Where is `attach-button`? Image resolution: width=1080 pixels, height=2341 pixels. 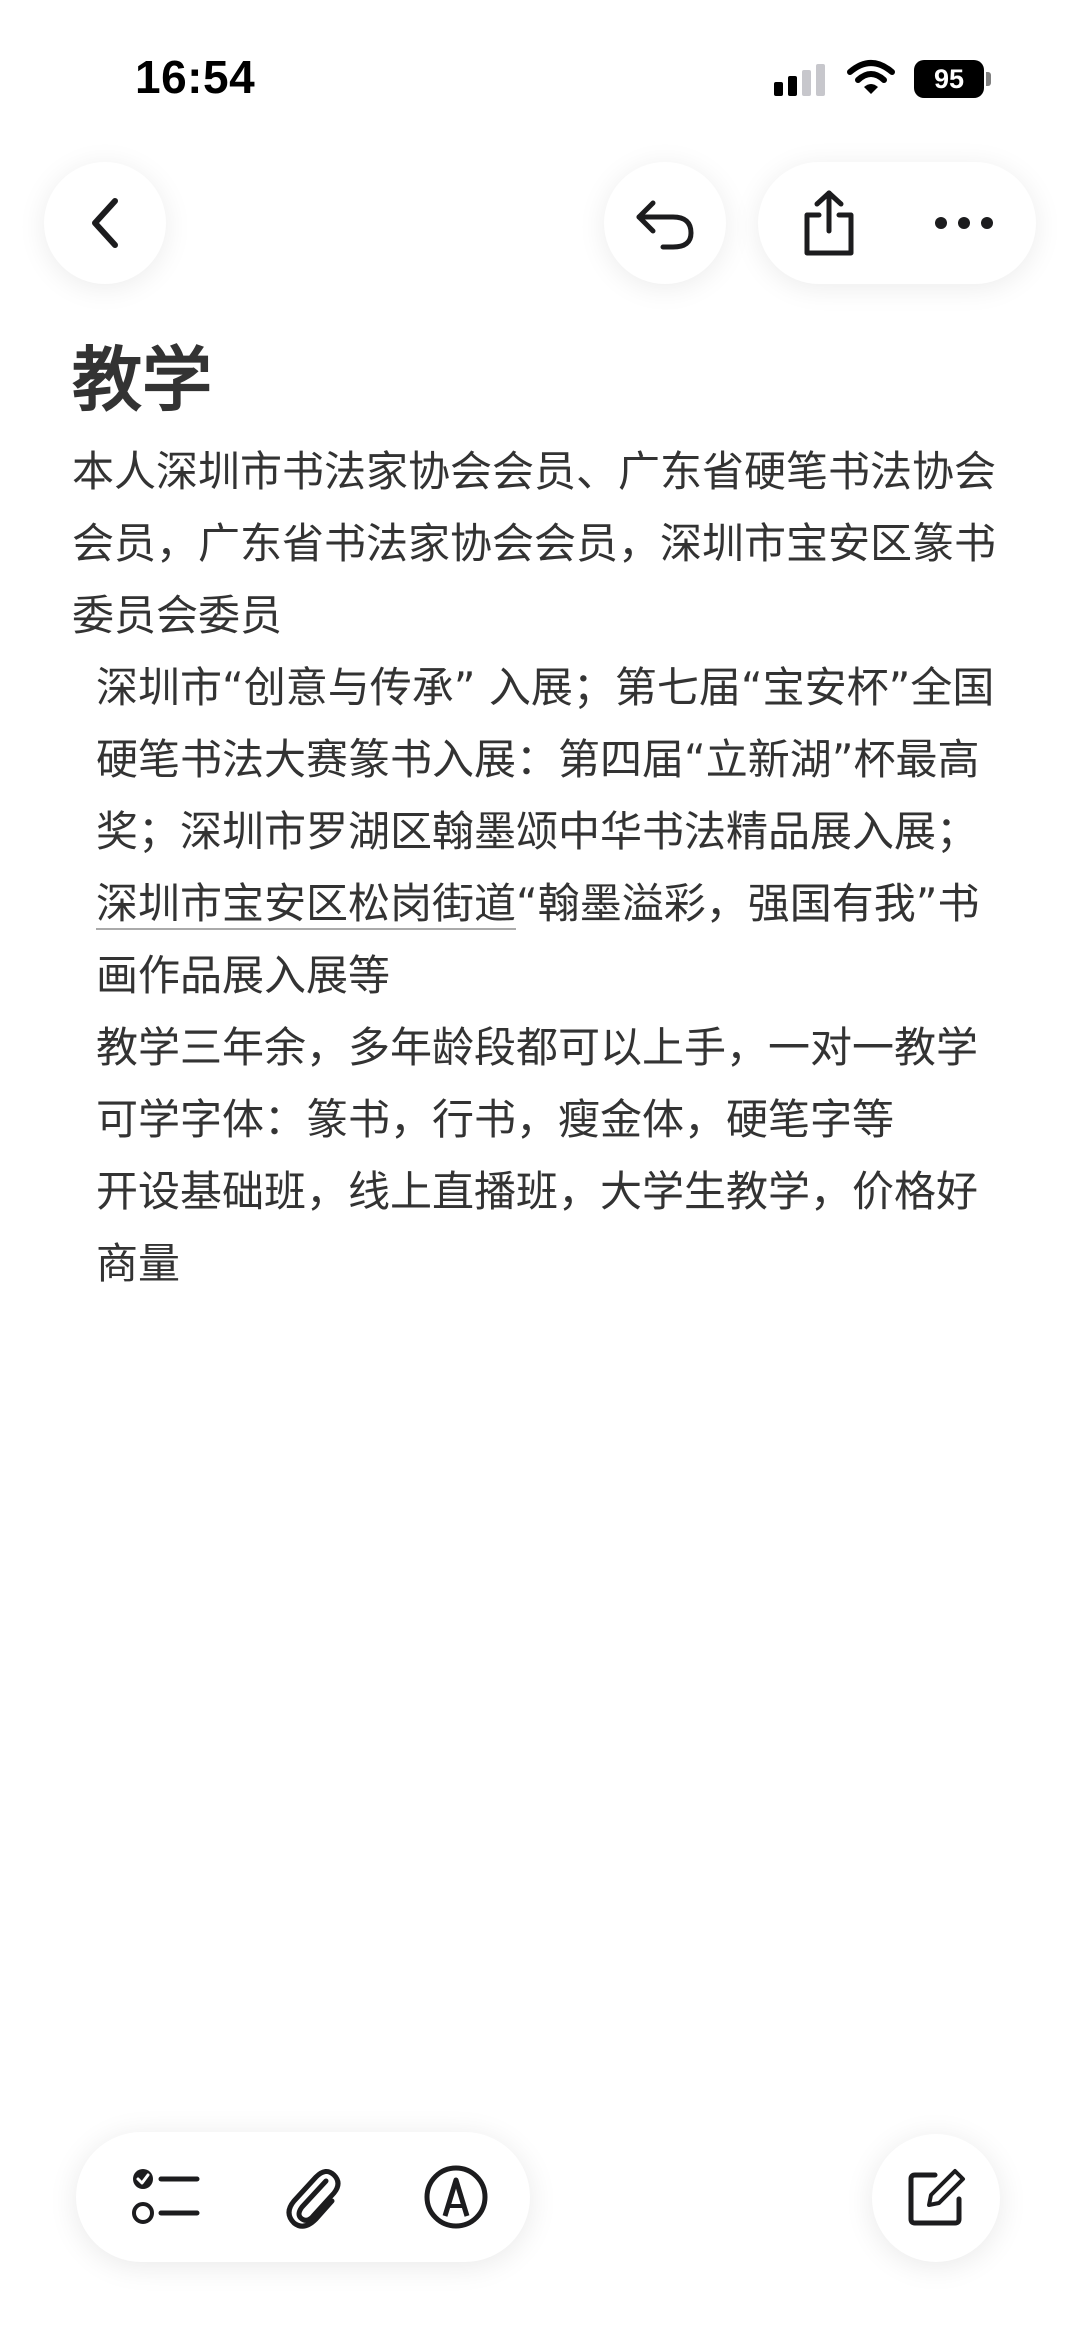
attach-button is located at coordinates (312, 2197).